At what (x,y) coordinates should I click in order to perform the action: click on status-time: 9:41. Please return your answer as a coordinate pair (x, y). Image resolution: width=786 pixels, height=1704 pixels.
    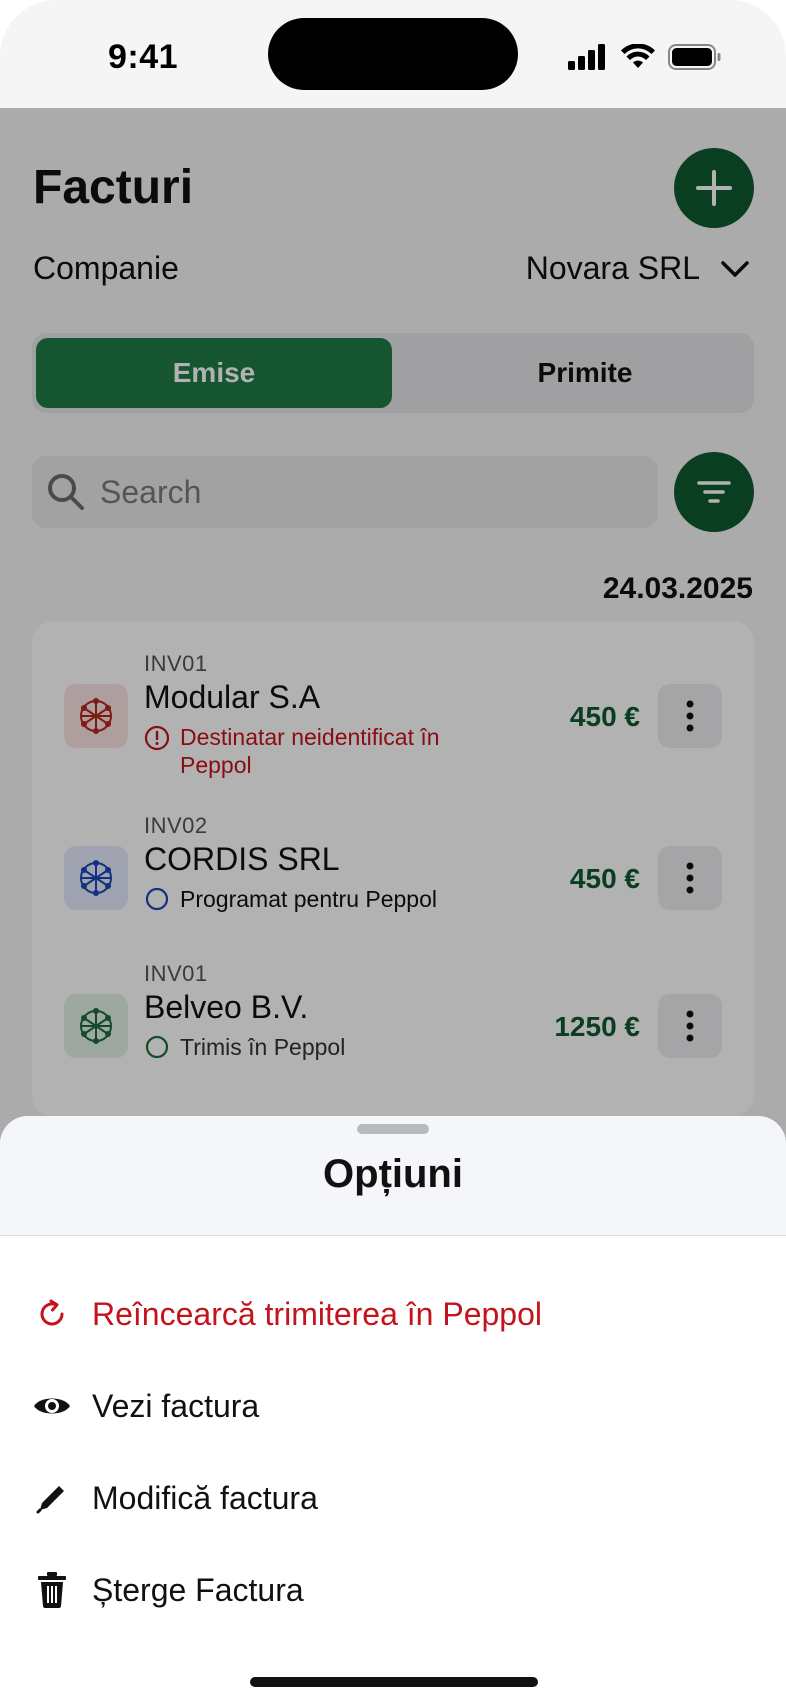
    Looking at the image, I should click on (143, 57).